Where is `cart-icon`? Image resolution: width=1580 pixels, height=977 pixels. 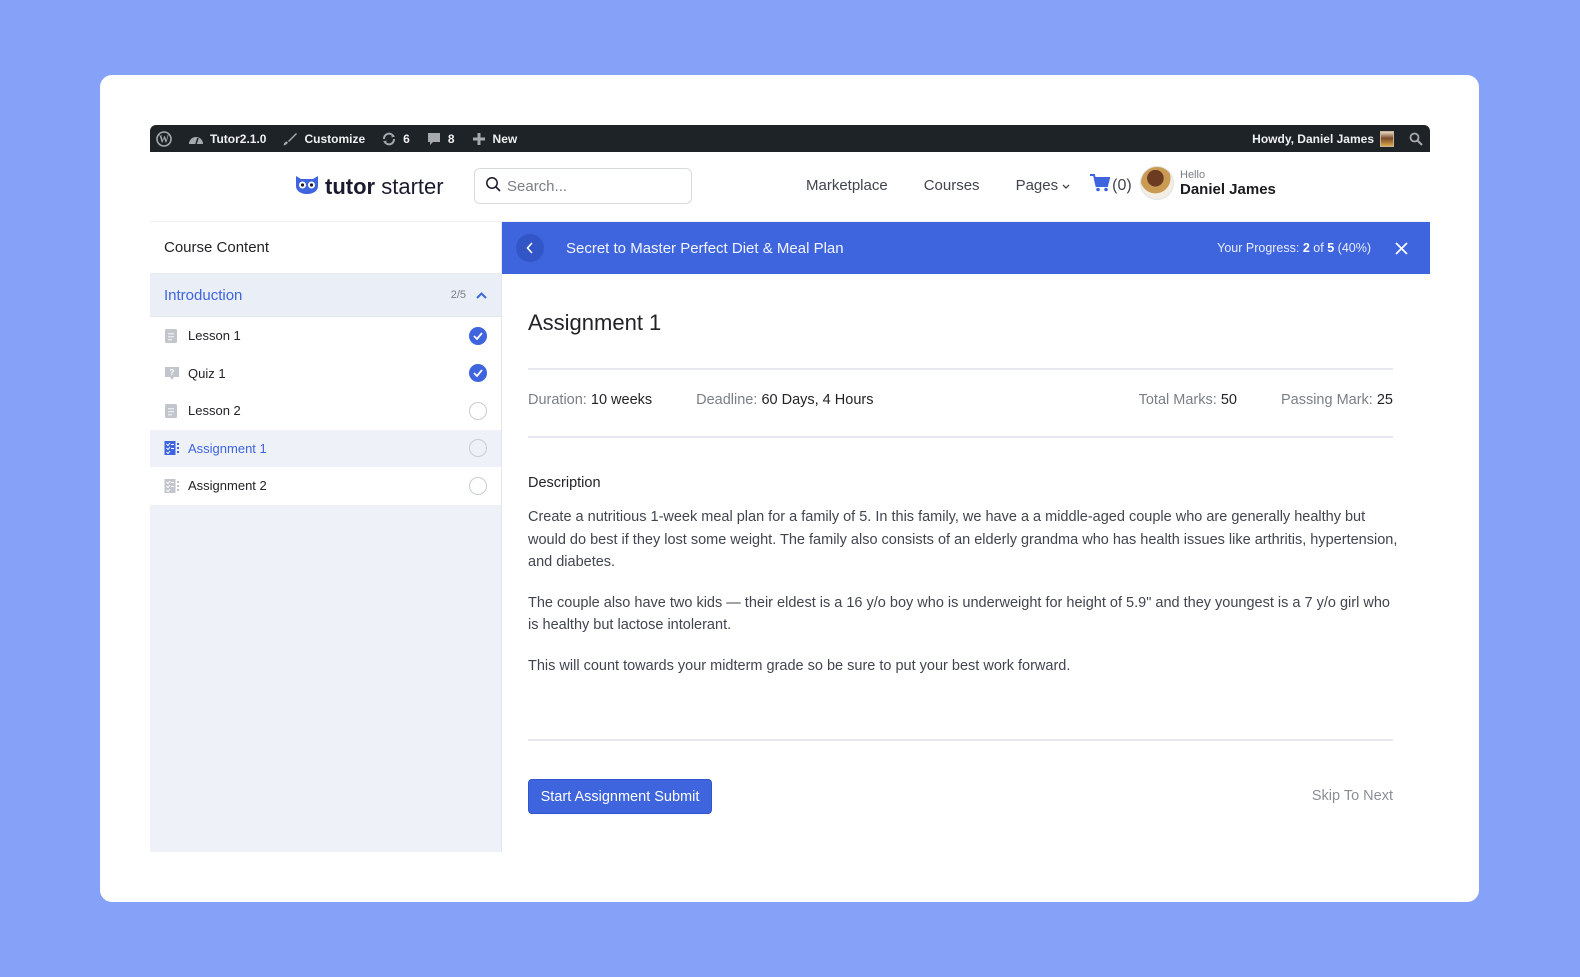 cart-icon is located at coordinates (1100, 185).